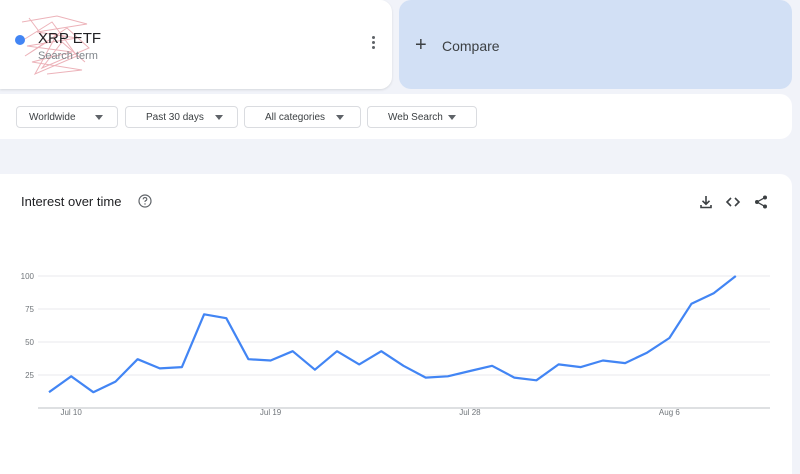 This screenshot has width=800, height=474. I want to click on plus-icon: +, so click(421, 45).